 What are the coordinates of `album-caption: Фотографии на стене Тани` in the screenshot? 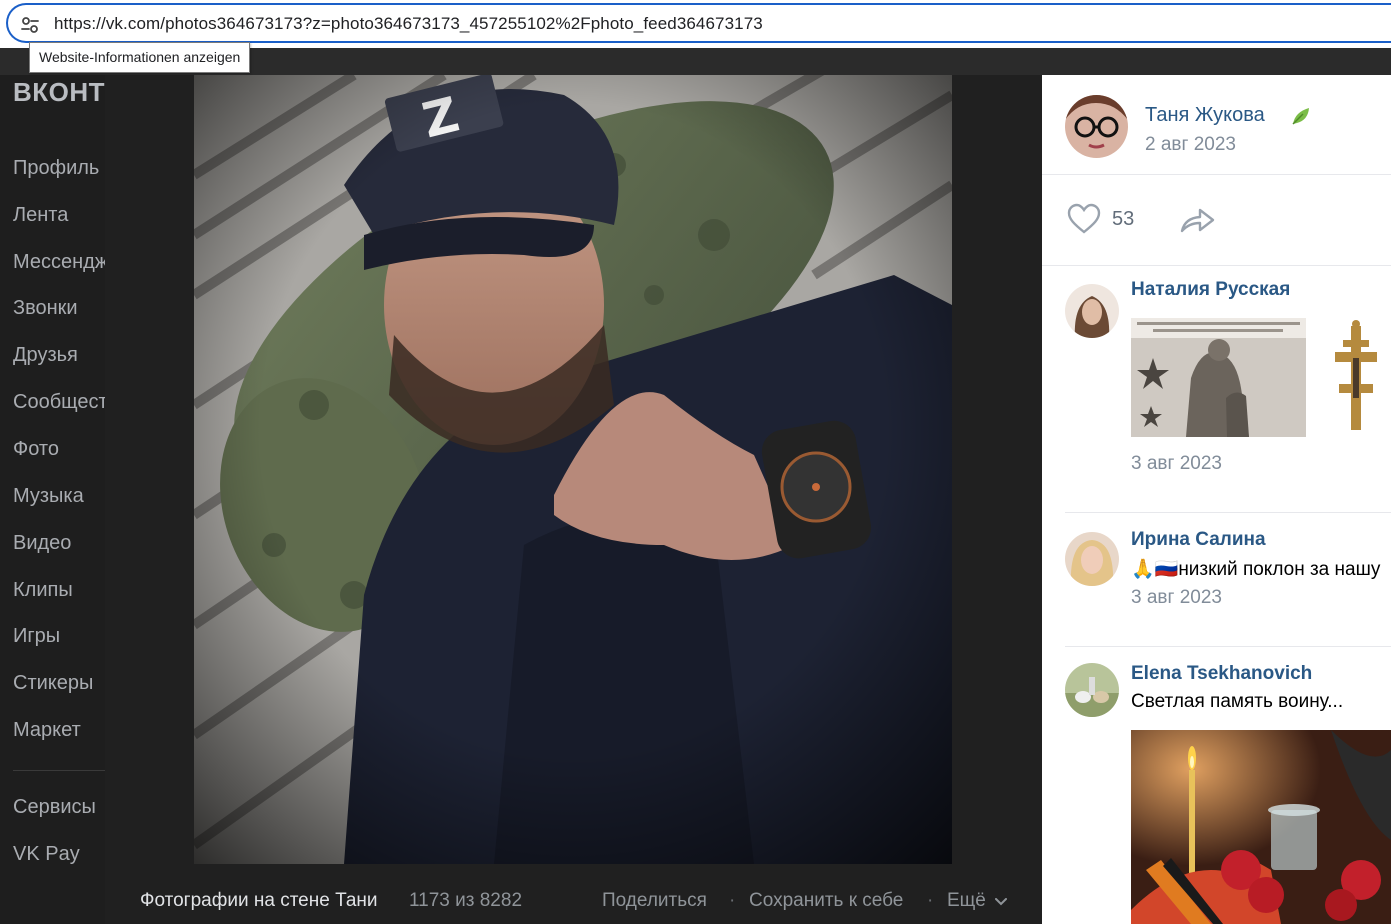 It's located at (259, 901).